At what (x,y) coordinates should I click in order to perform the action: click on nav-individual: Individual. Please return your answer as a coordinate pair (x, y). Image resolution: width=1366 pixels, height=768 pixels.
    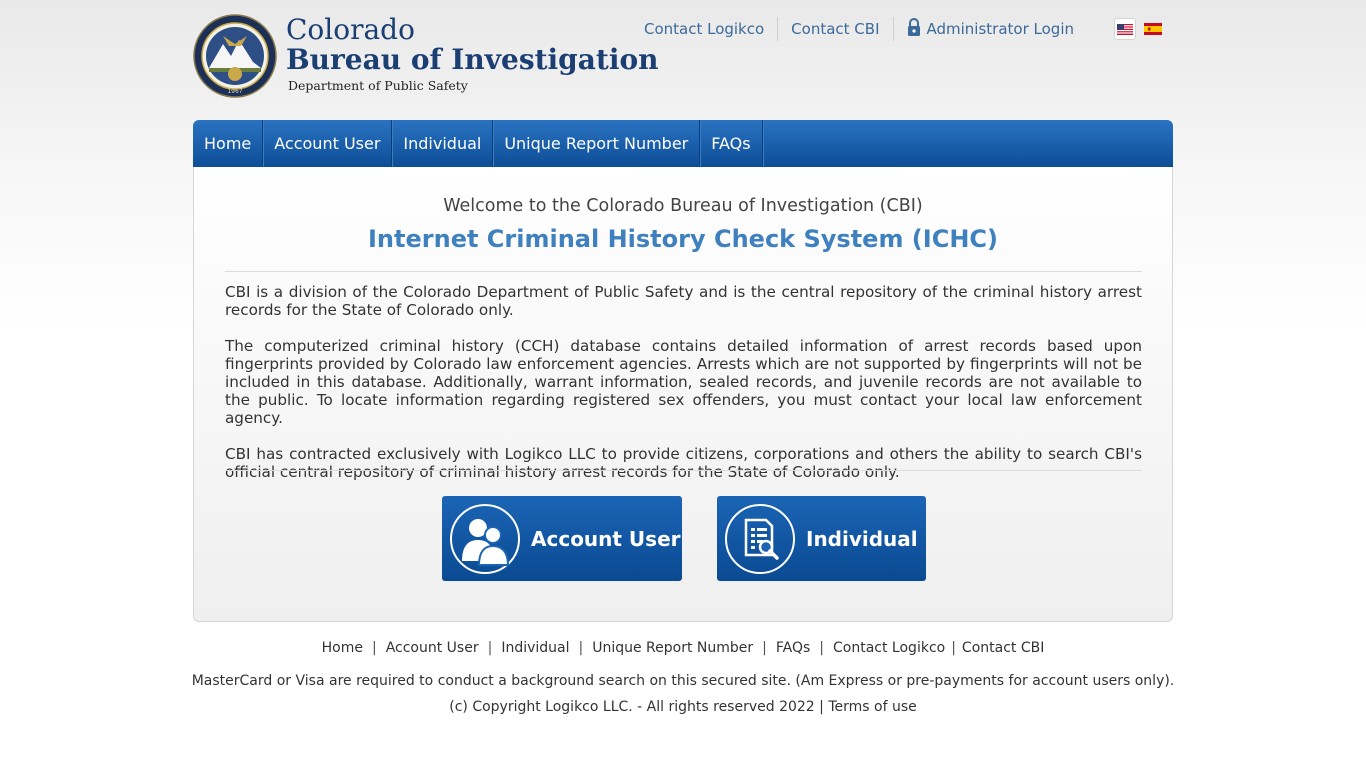
    Looking at the image, I should click on (443, 143).